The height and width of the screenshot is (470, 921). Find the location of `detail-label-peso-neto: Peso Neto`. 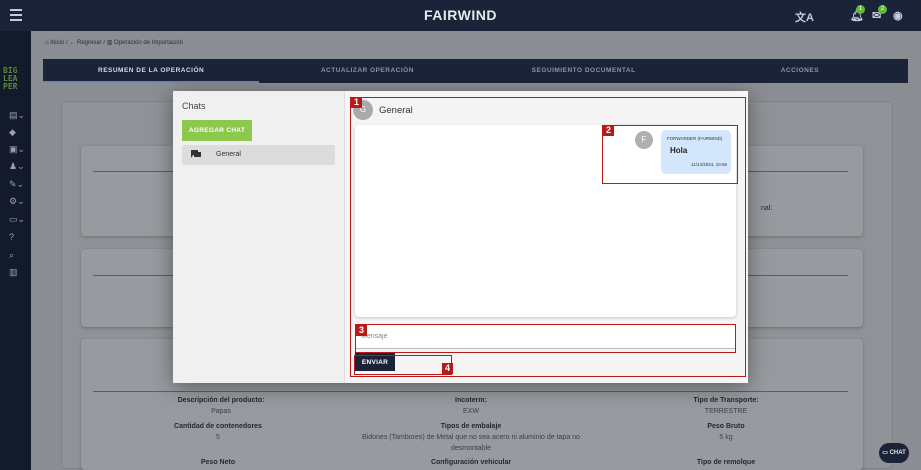

detail-label-peso-neto: Peso Neto is located at coordinates (218, 462).